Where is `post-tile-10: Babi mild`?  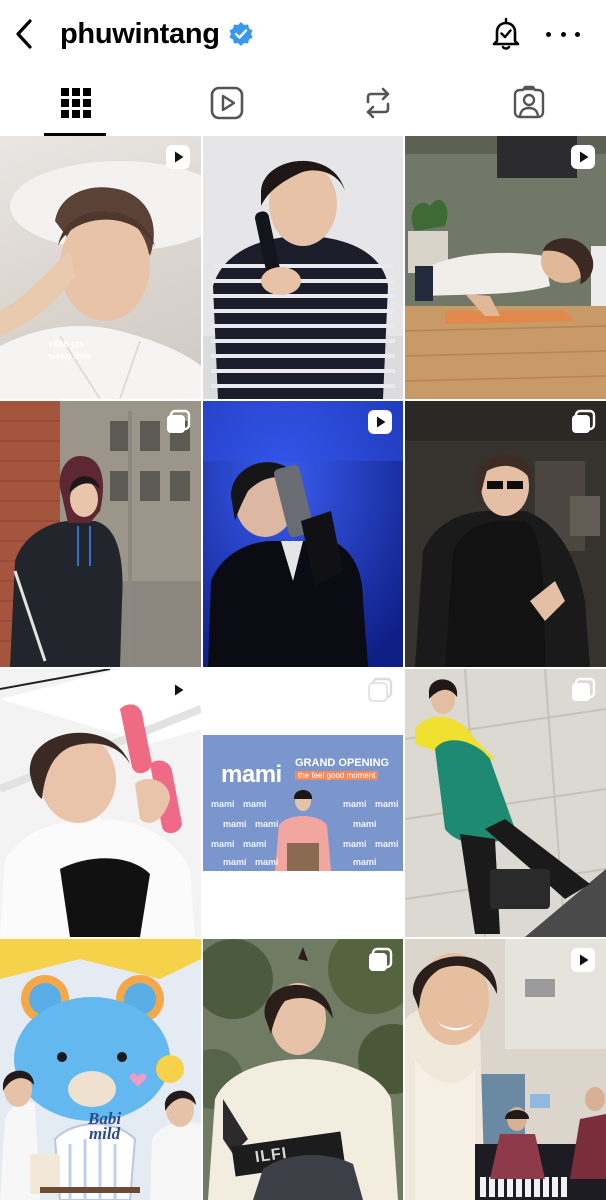
post-tile-10: Babi mild is located at coordinates (100, 1069).